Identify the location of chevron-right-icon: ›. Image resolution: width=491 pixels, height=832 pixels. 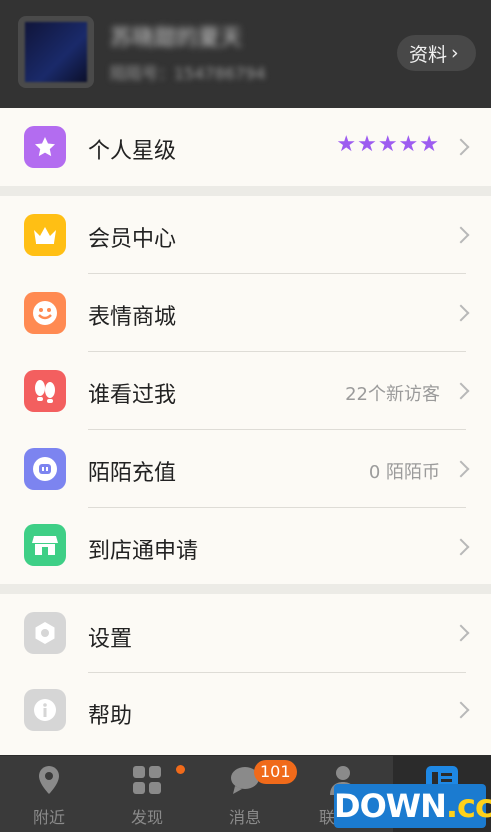
(455, 53).